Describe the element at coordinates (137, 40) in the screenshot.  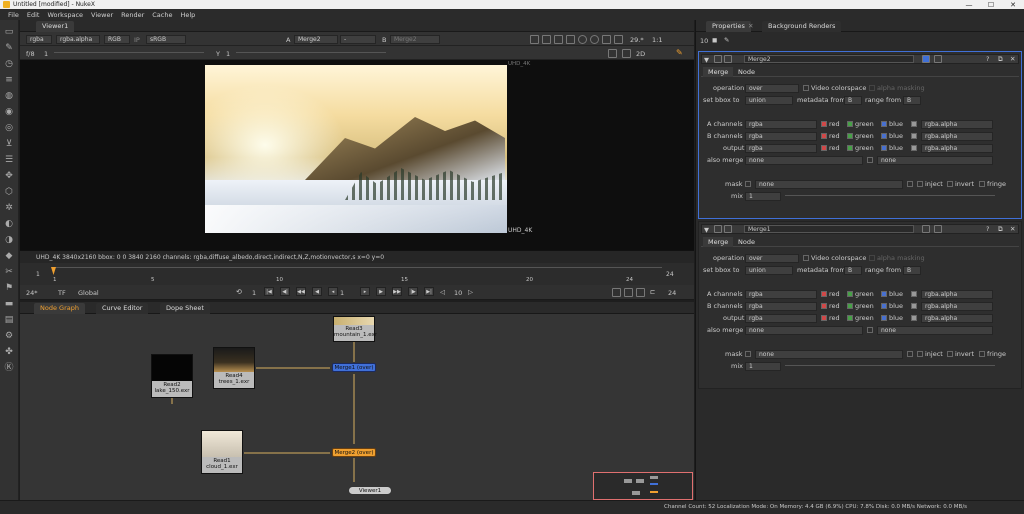
I see `ip-toggle: IP` at that location.